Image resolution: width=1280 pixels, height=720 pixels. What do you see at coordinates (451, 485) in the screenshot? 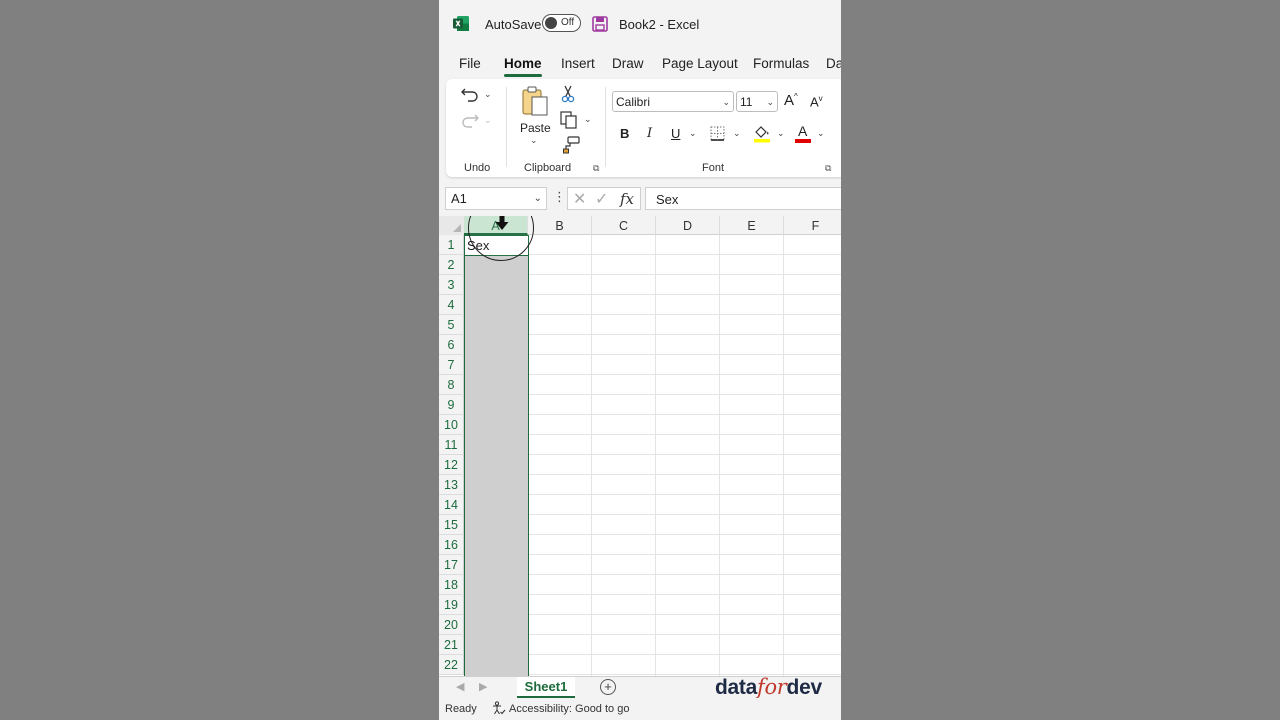
I see `row-header-13: 13` at bounding box center [451, 485].